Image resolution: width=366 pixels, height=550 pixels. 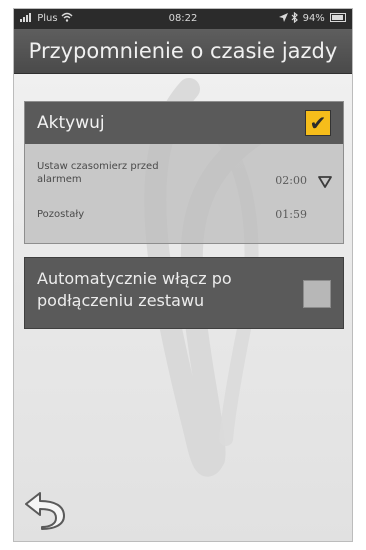 What do you see at coordinates (291, 180) in the screenshot?
I see `timer-value: 02:00` at bounding box center [291, 180].